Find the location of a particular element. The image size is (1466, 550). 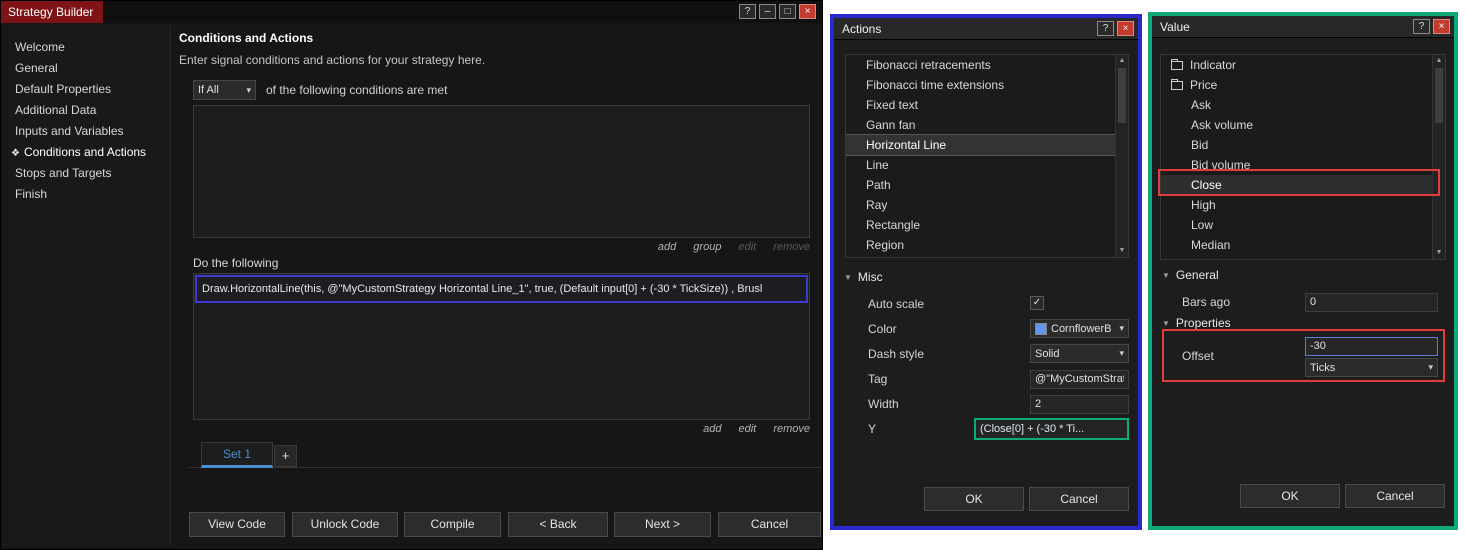

sidebar-item-conditions-and-actions: ❖ Conditions and Actions is located at coordinates (86, 152).